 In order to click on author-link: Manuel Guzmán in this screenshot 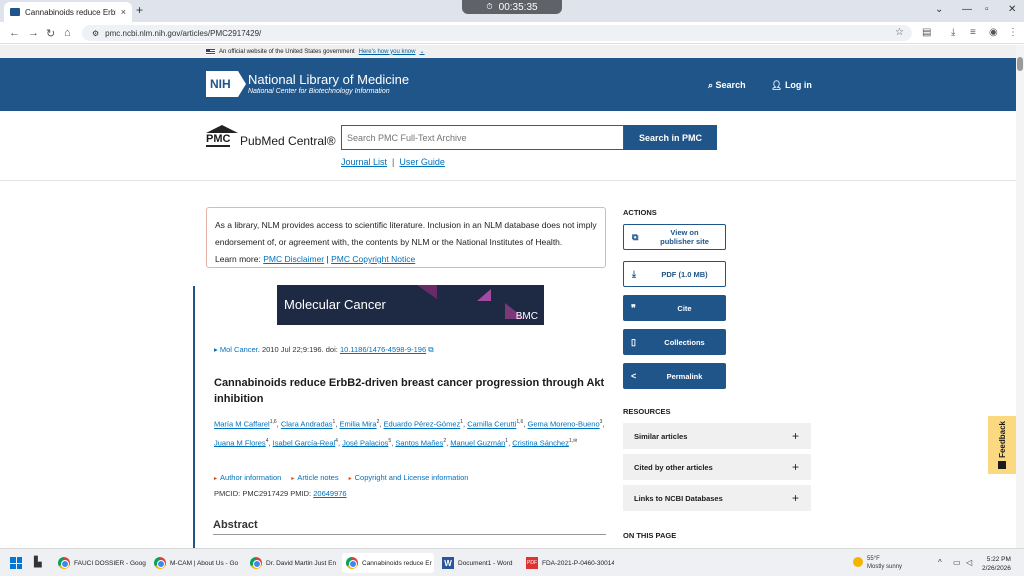, I will do `click(477, 442)`.